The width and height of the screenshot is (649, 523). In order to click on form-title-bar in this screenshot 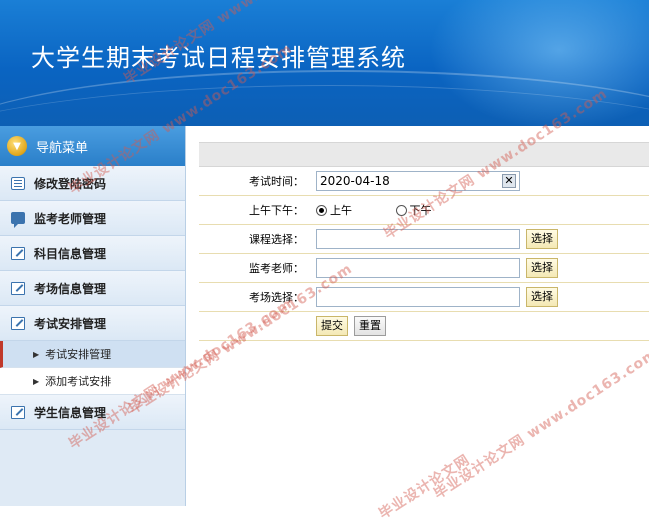, I will do `click(424, 154)`.